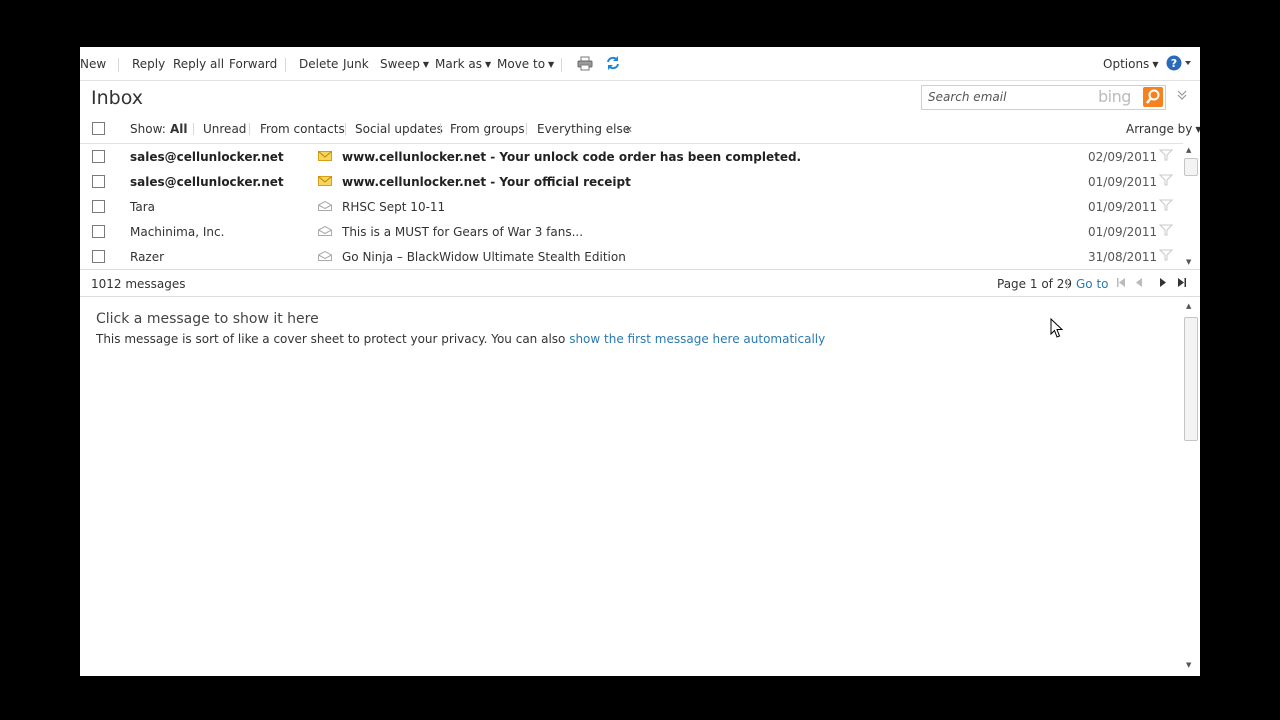 This screenshot has width=1280, height=720. I want to click on select-all-checkbox, so click(98, 128).